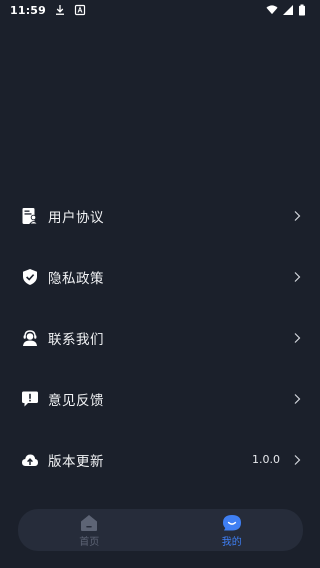 This screenshot has width=320, height=568. Describe the element at coordinates (160, 398) in the screenshot. I see `menu-item-feedback: 意见反馈` at that location.